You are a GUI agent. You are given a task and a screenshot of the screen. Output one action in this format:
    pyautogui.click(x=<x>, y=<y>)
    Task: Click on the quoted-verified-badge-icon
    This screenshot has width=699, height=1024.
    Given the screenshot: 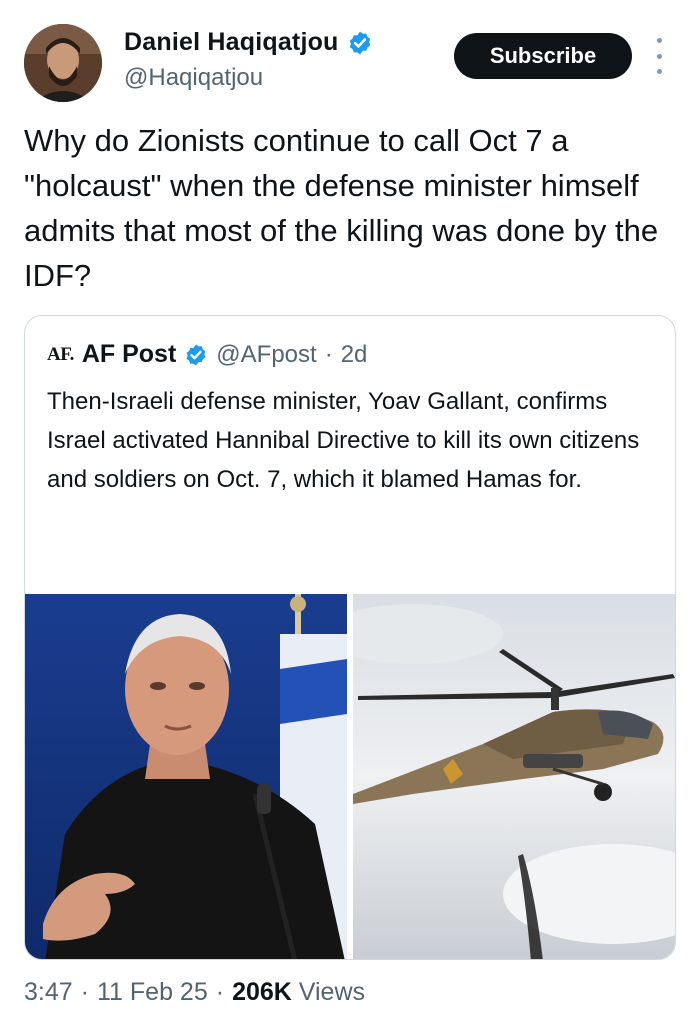 What is the action you would take?
    pyautogui.click(x=196, y=354)
    